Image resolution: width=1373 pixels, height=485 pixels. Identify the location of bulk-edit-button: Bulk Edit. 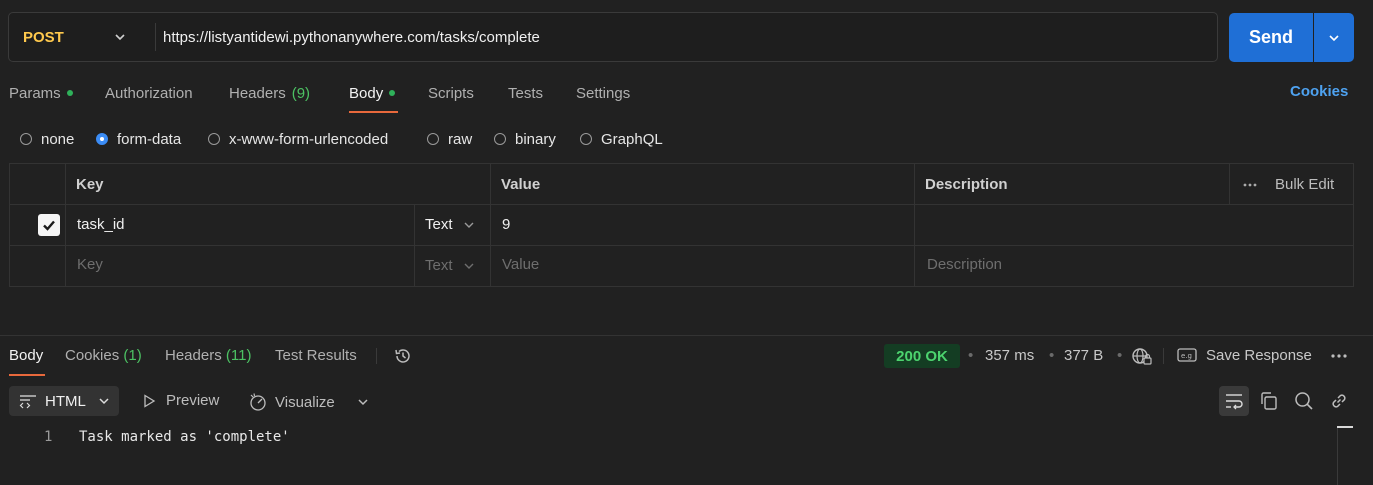
(1304, 184).